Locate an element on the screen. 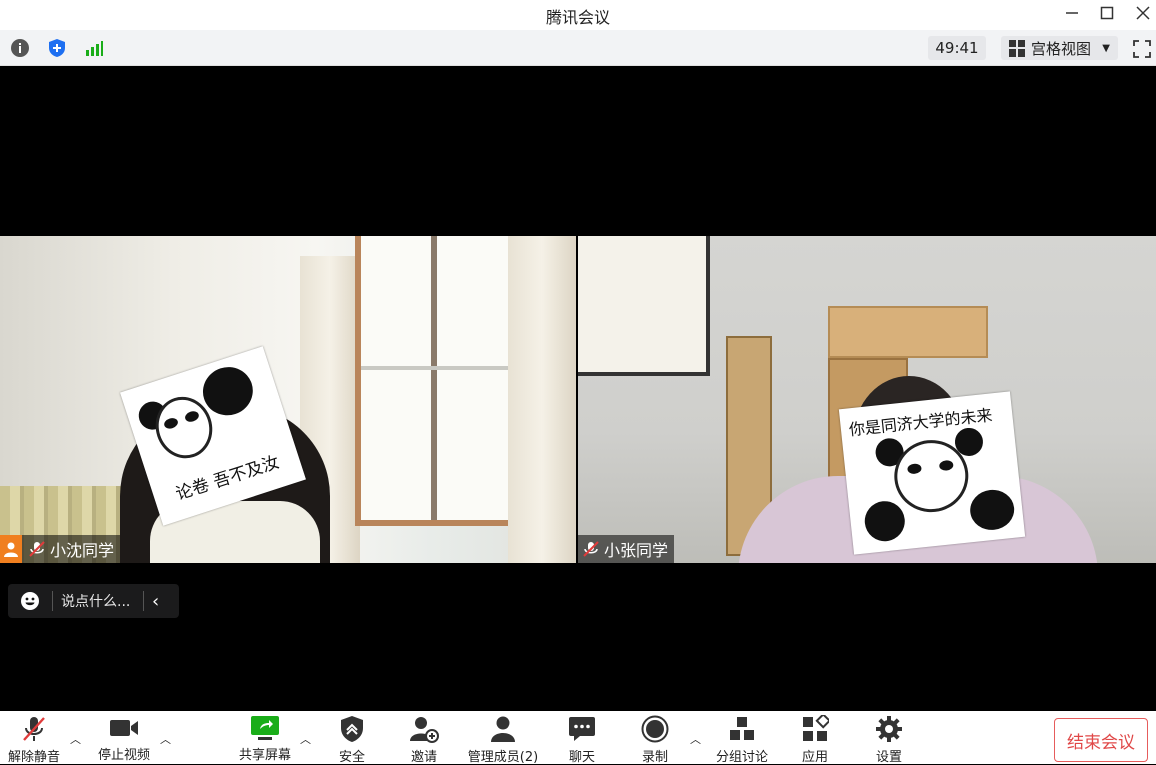 The height and width of the screenshot is (765, 1156). signal-icon is located at coordinates (94, 48).